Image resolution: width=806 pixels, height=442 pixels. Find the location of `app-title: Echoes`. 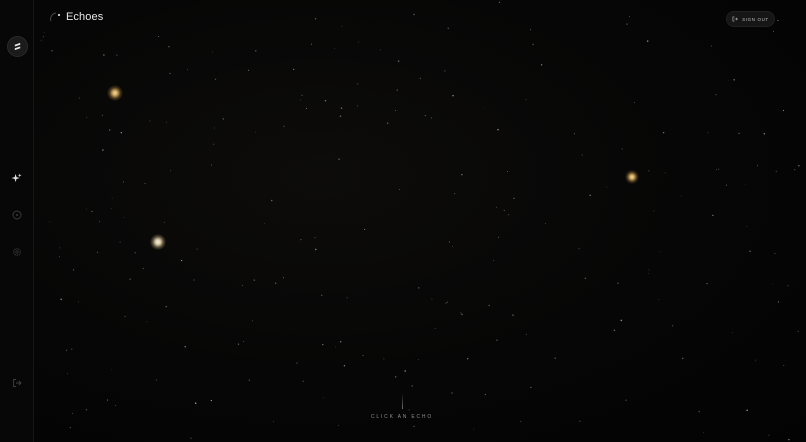

app-title: Echoes is located at coordinates (85, 17).